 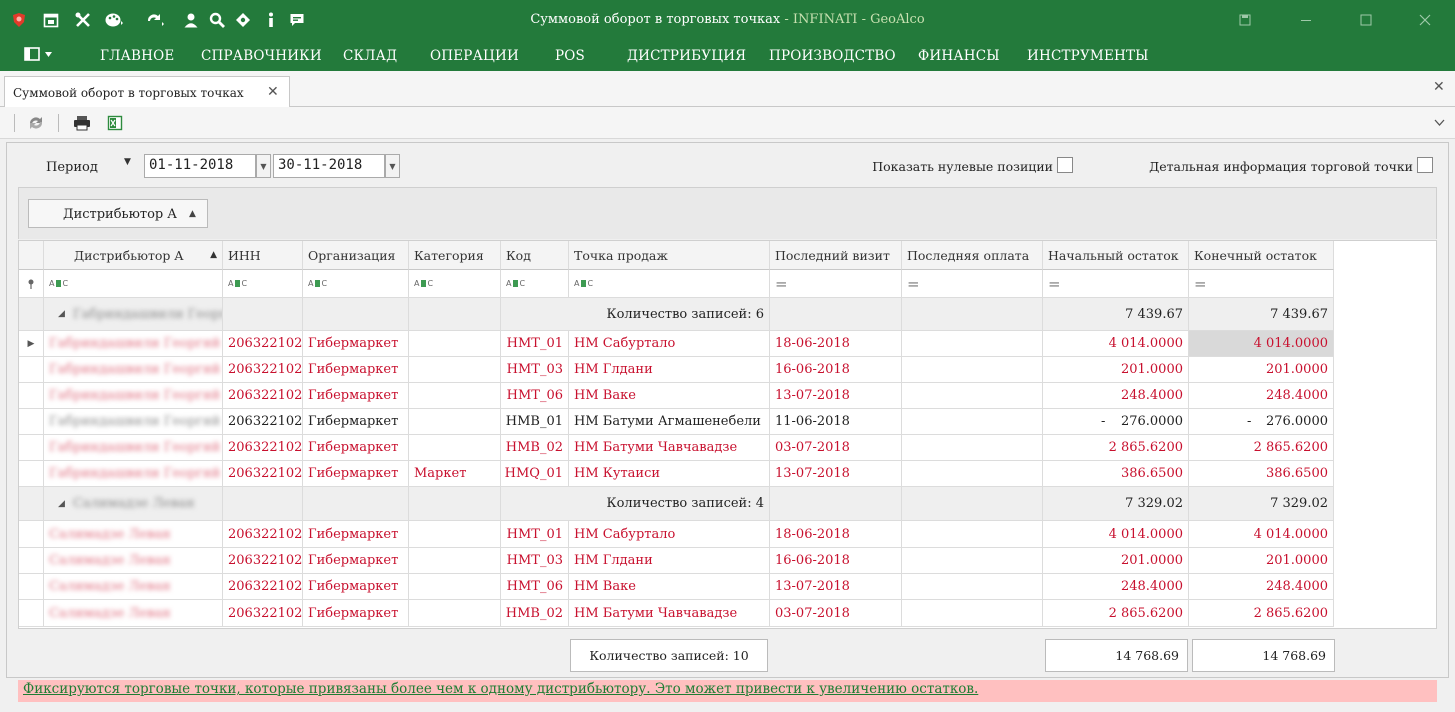 I want to click on tab-label: Суммовой оборот в торговых точках, so click(x=128, y=93).